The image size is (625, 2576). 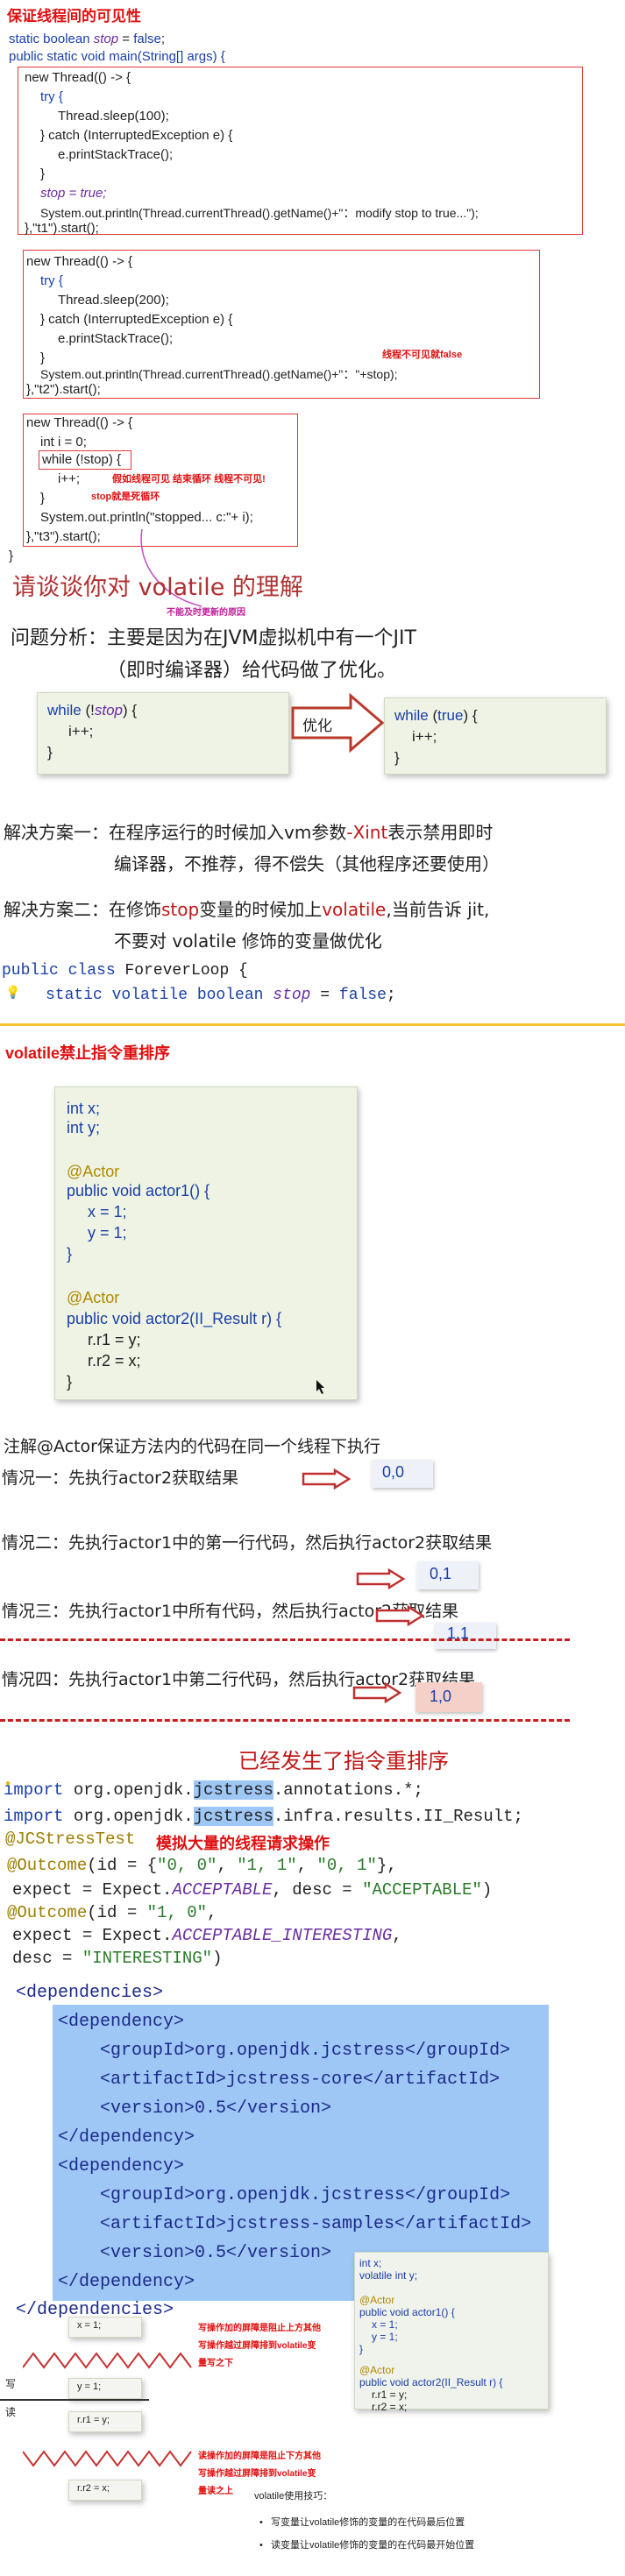 What do you see at coordinates (407, 2312) in the screenshot?
I see `card2-actor1-sig: public void actor1() {` at bounding box center [407, 2312].